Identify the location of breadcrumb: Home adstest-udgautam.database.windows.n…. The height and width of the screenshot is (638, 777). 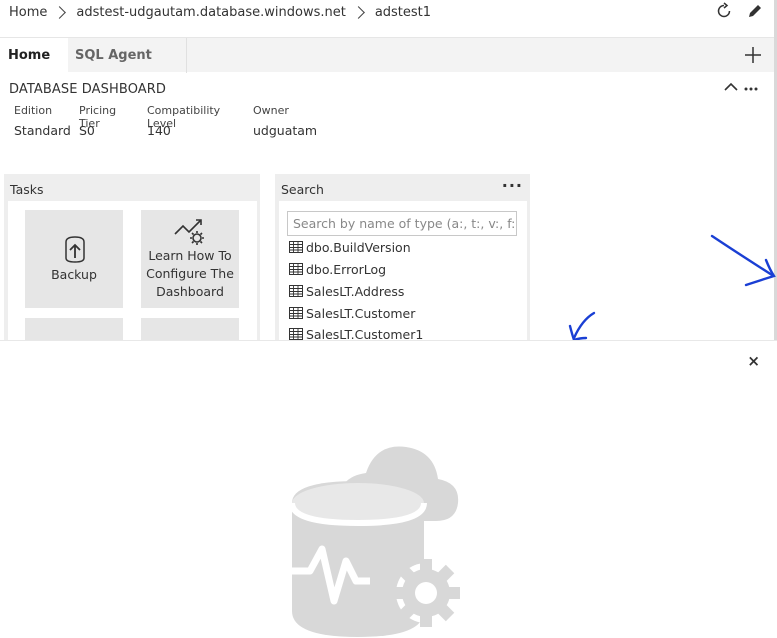
(388, 12).